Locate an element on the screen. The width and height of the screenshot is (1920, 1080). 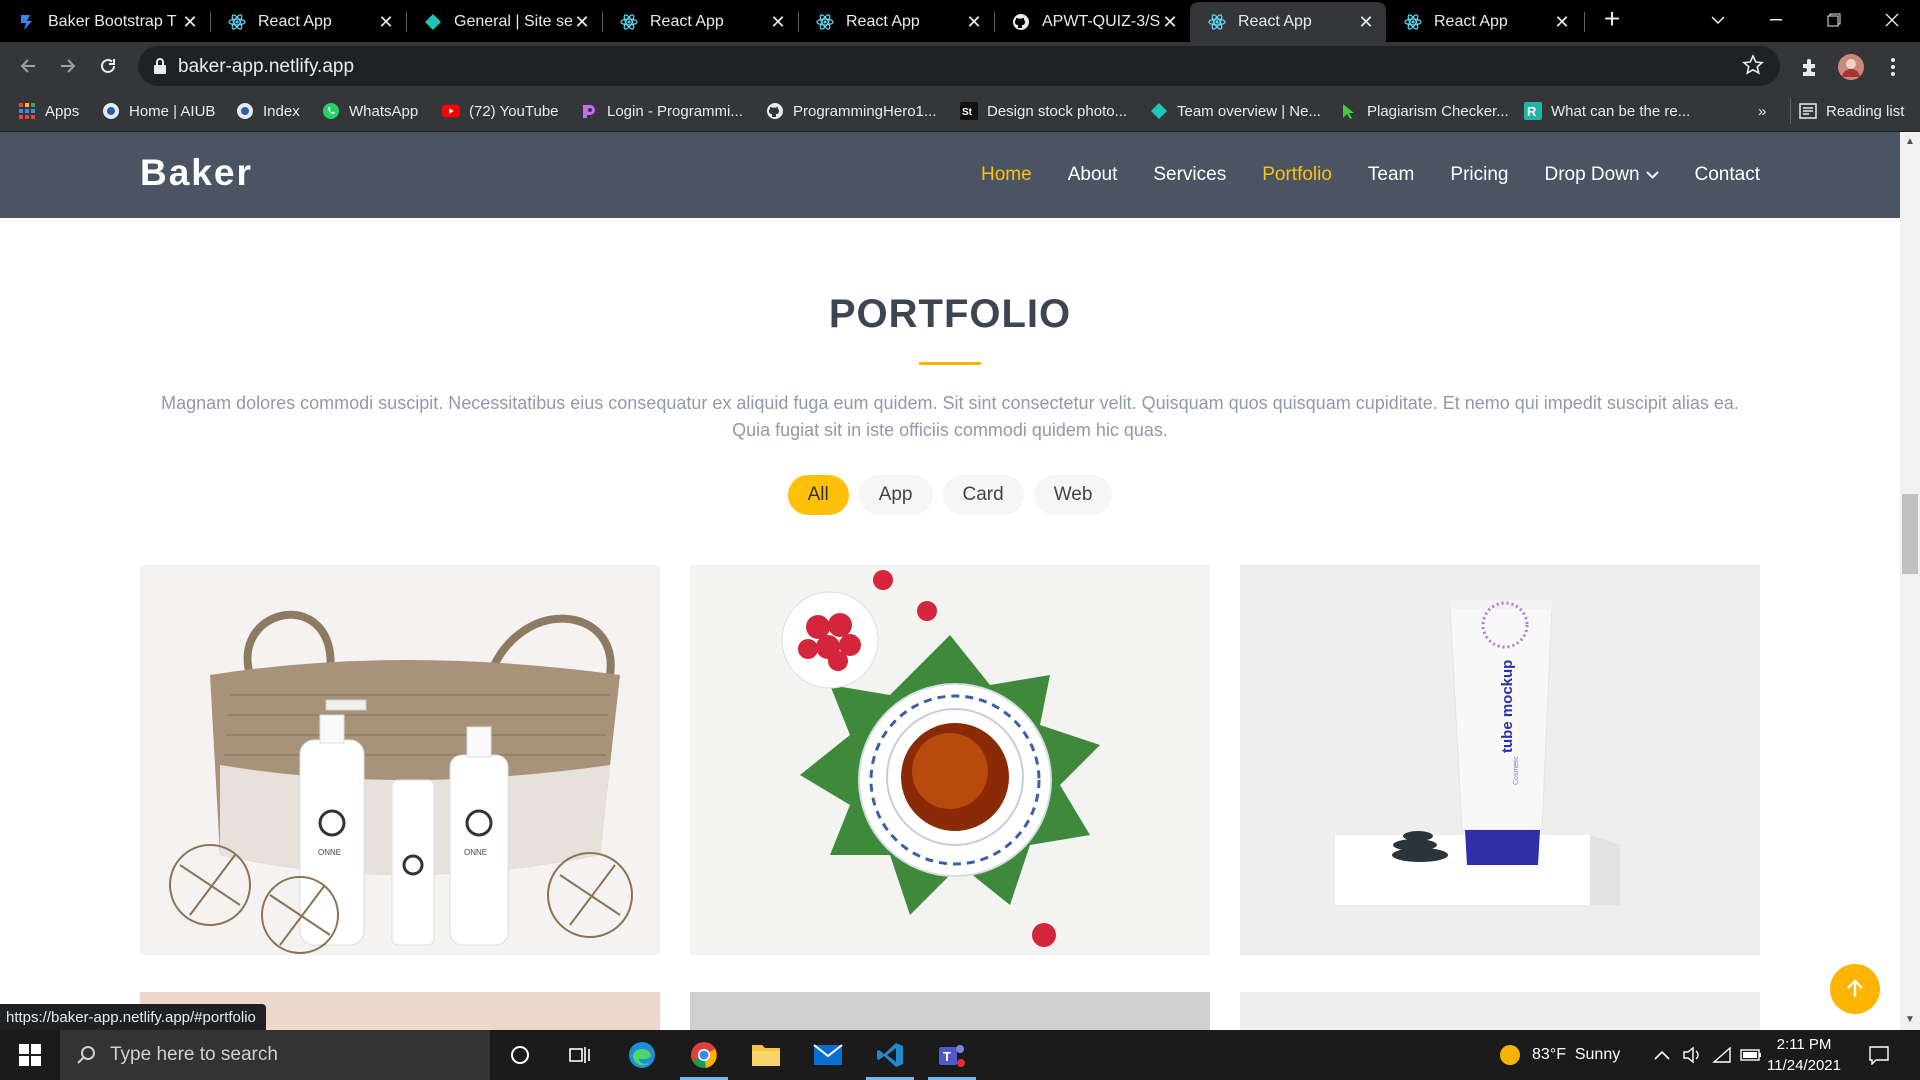
nav-portfolio: Portfolio is located at coordinates (1297, 175).